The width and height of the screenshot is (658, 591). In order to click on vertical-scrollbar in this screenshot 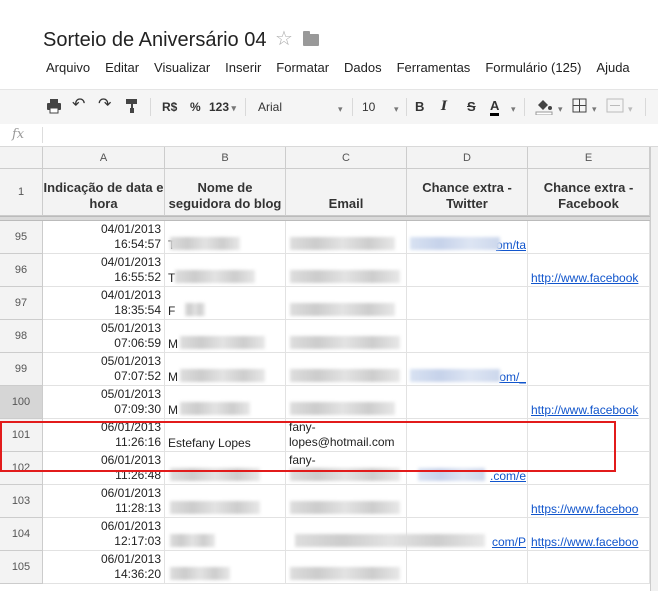, I will do `click(654, 369)`.